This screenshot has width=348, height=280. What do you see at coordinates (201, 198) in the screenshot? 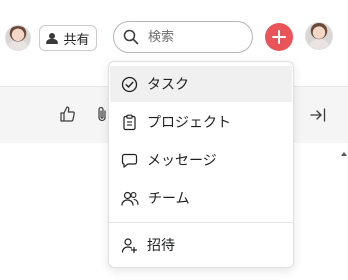
I see `menu-item-team: チーム` at bounding box center [201, 198].